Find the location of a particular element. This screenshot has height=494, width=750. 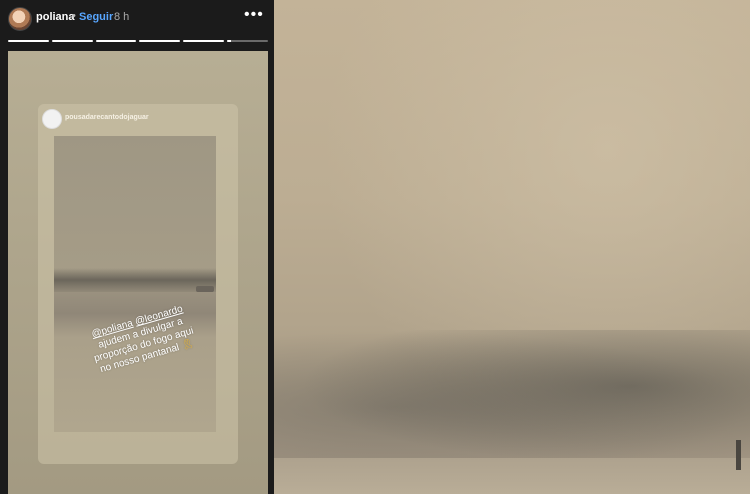

repost-avatar is located at coordinates (52, 119).